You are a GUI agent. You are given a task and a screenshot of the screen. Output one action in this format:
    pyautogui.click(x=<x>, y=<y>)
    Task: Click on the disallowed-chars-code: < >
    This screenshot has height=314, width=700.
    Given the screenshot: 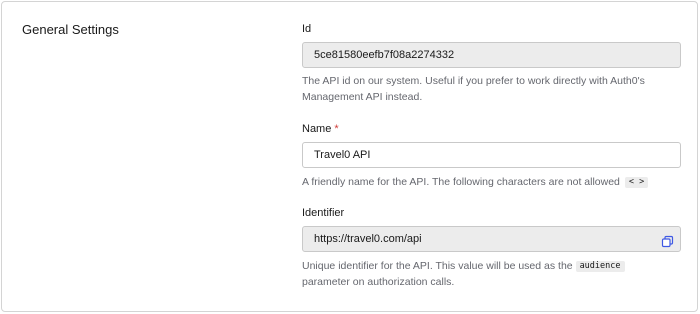 What is the action you would take?
    pyautogui.click(x=636, y=182)
    